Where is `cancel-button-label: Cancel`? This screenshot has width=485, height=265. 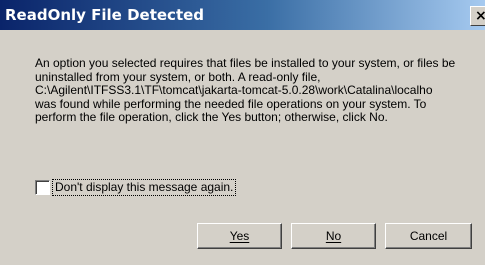 cancel-button-label: Cancel is located at coordinates (428, 236).